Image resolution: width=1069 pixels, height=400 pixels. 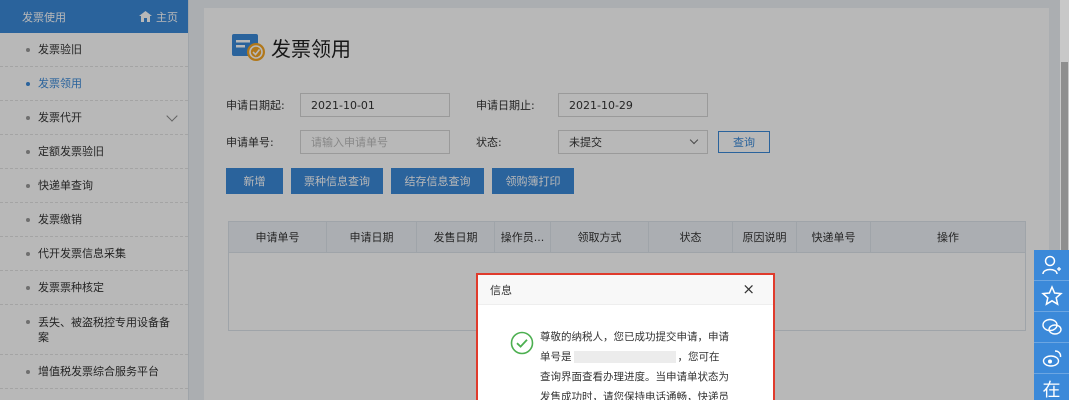 I want to click on user-icon, so click(x=1051, y=265).